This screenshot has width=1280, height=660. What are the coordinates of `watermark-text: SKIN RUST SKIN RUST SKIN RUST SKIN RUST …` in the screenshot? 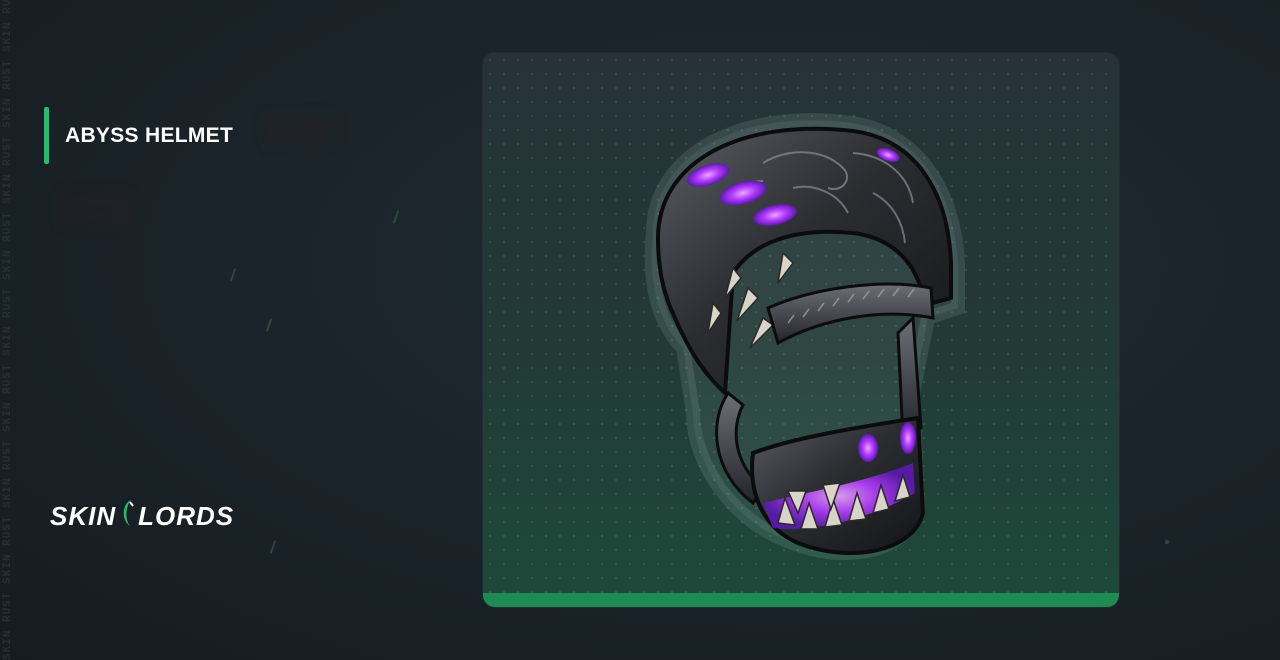 It's located at (8, 330).